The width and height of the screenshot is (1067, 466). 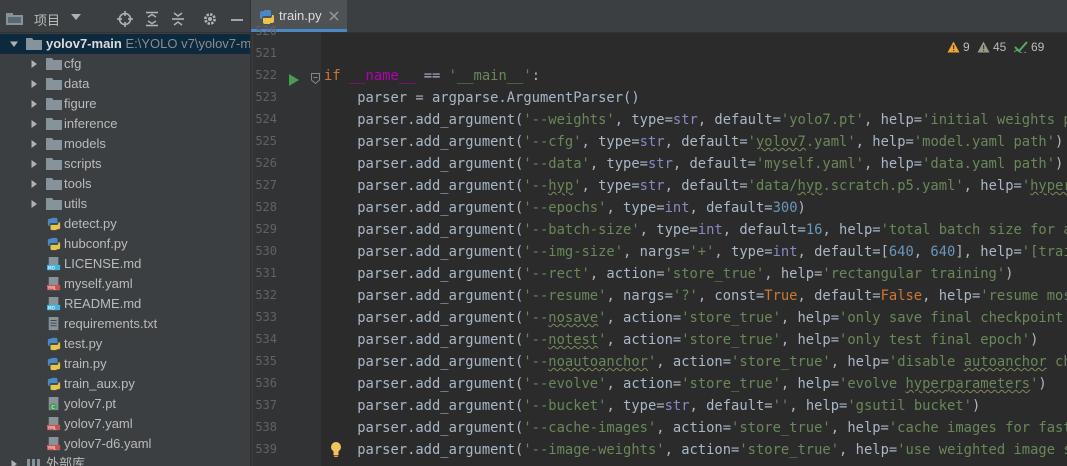 I want to click on collapse-all-icon, so click(x=178, y=19).